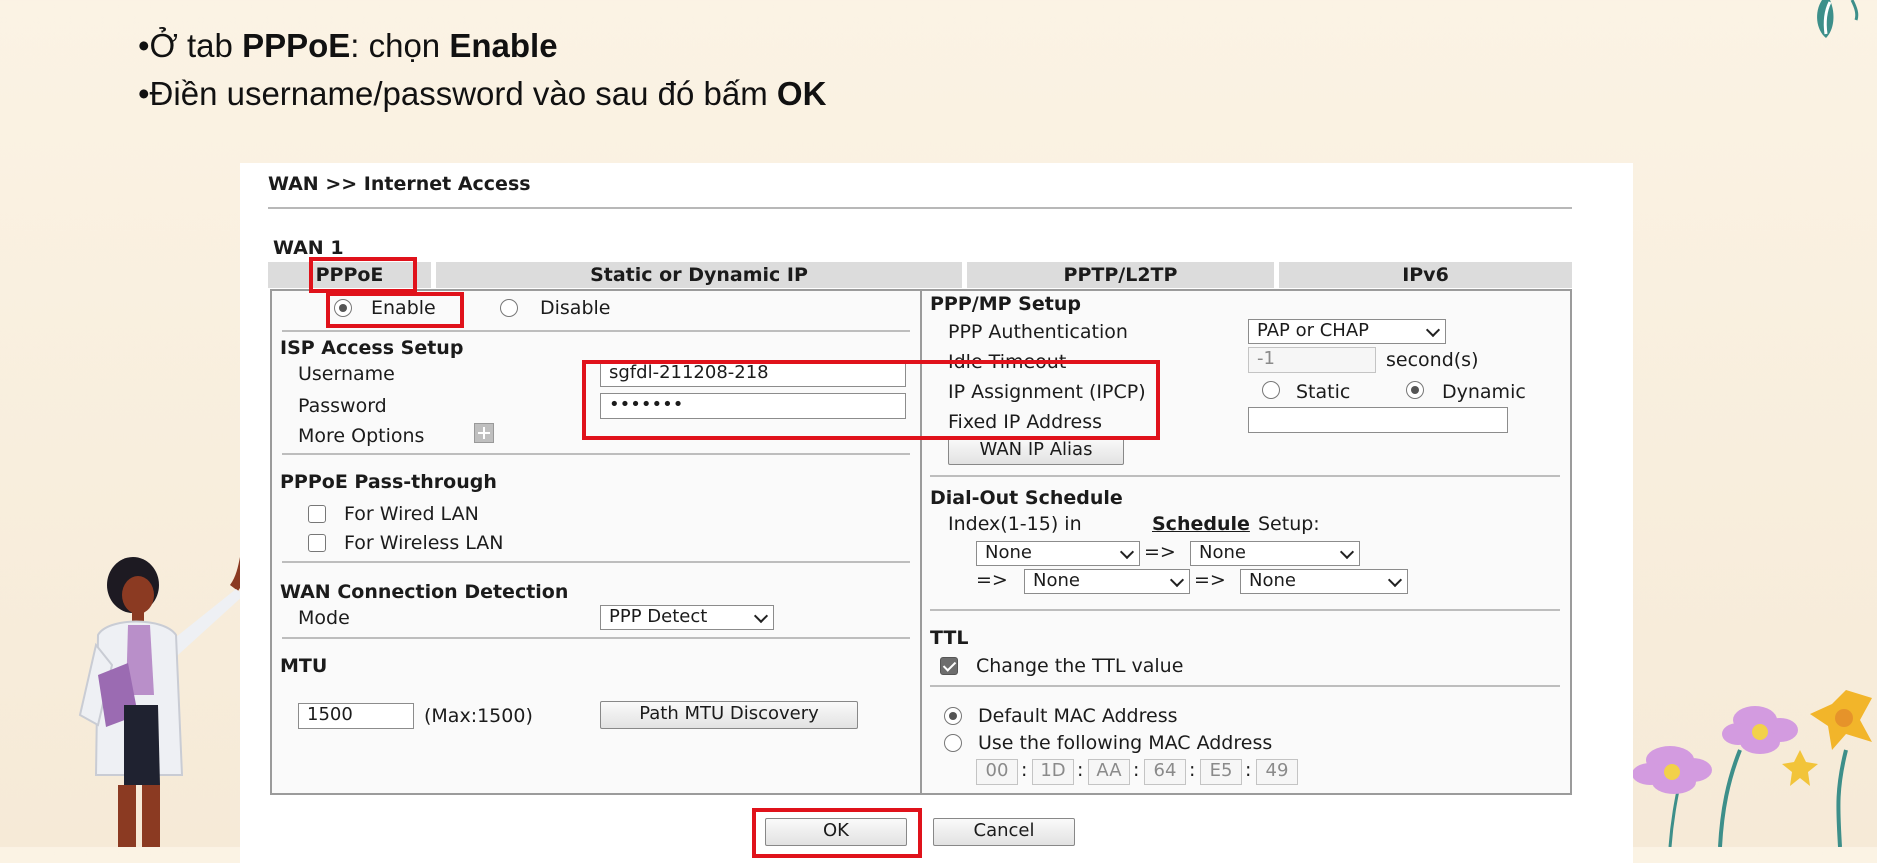 The image size is (1877, 863). I want to click on mtu-input: 1500, so click(356, 716).